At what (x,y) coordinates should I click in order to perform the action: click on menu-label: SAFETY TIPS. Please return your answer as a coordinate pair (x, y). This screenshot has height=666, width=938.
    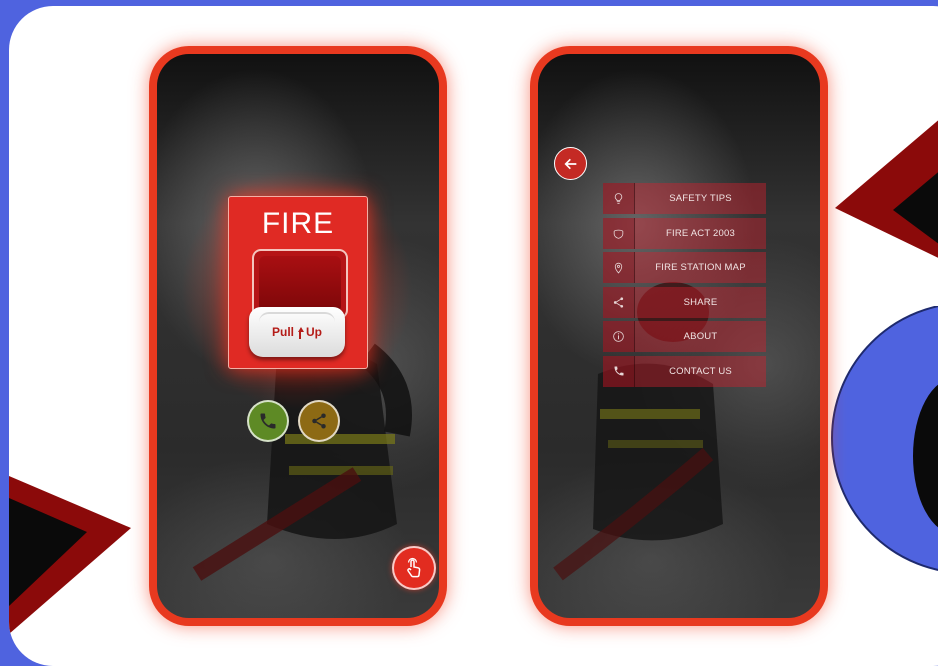
    Looking at the image, I should click on (700, 198).